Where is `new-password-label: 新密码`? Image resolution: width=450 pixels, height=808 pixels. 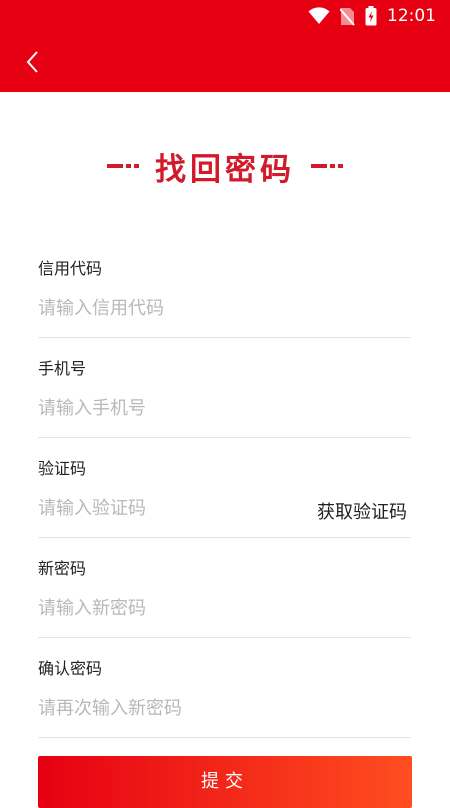
new-password-label: 新密码 is located at coordinates (62, 568).